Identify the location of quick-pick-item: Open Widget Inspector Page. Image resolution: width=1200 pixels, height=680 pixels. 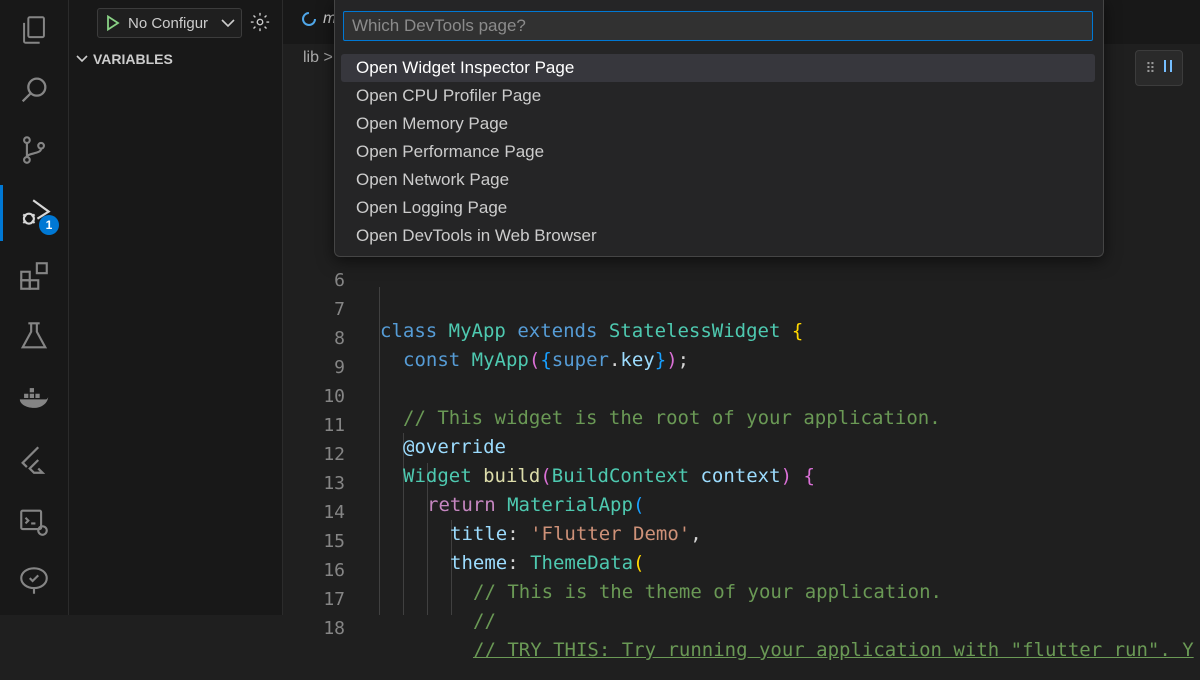
(718, 68).